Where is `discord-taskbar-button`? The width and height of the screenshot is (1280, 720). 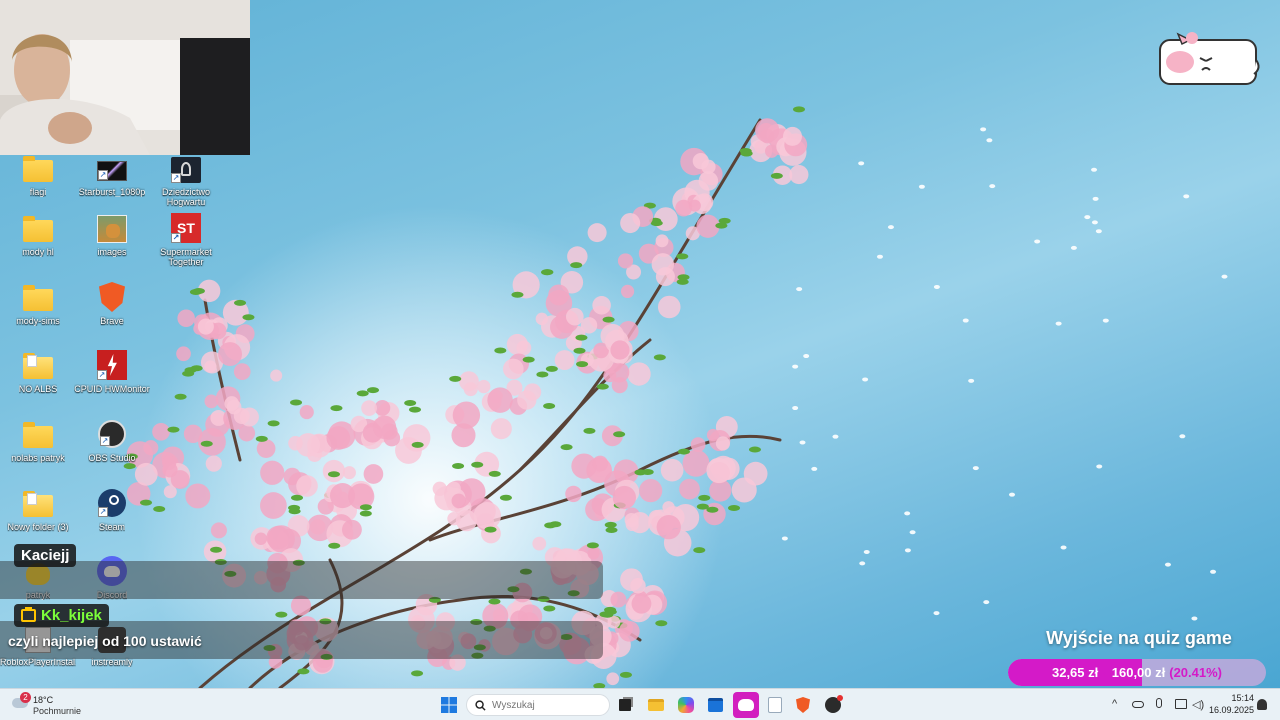
discord-taskbar-button is located at coordinates (746, 705).